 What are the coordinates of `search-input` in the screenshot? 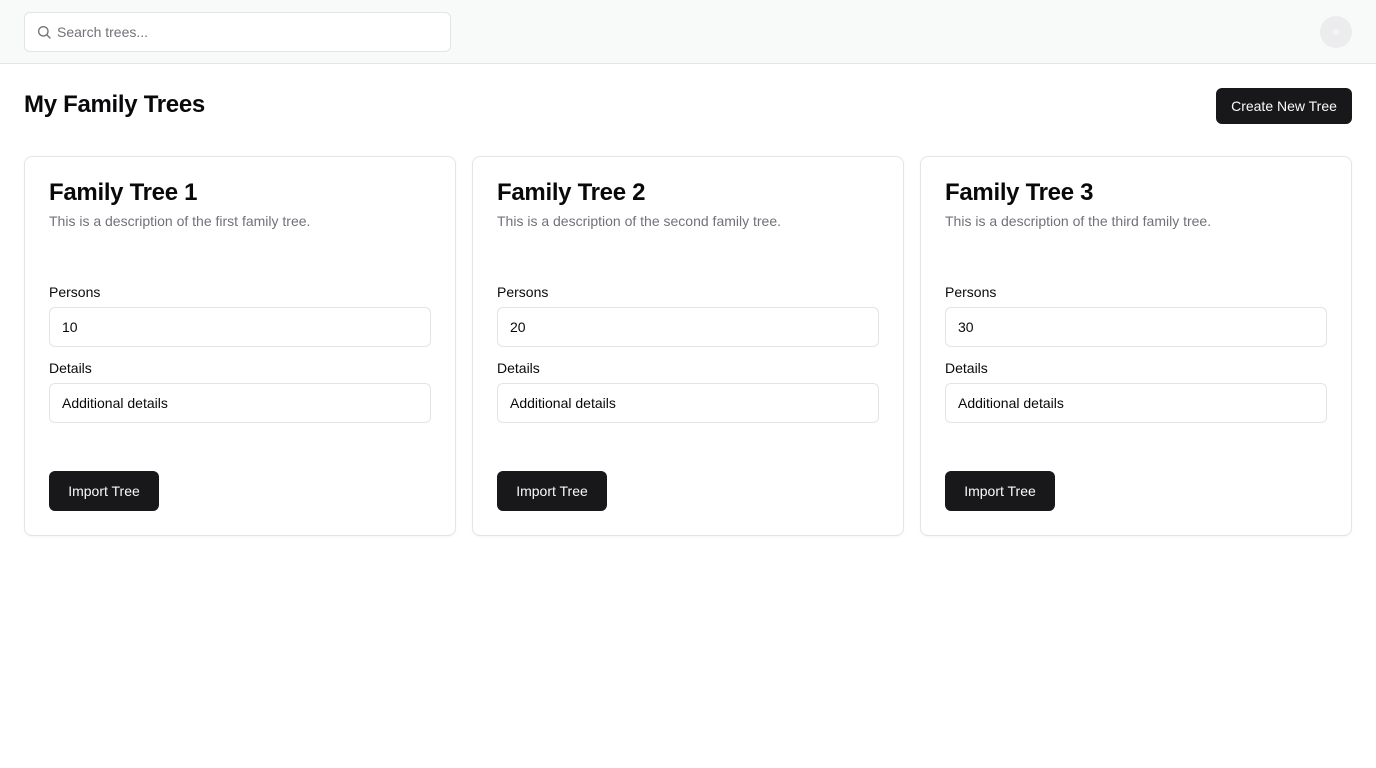 It's located at (252, 32).